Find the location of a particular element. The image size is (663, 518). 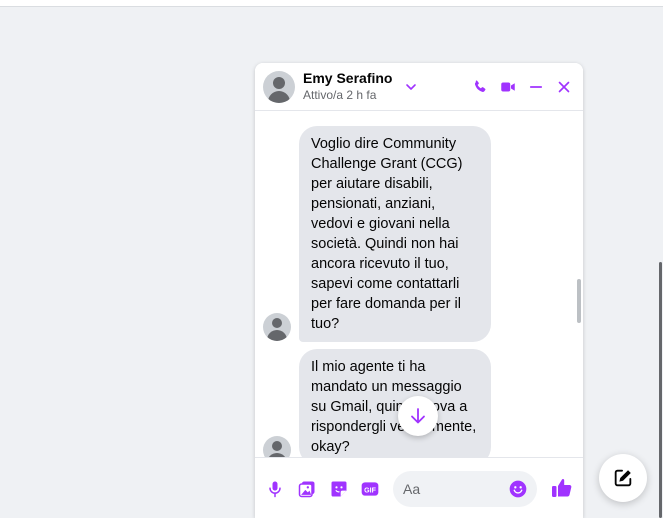

contact-avatar is located at coordinates (279, 87).